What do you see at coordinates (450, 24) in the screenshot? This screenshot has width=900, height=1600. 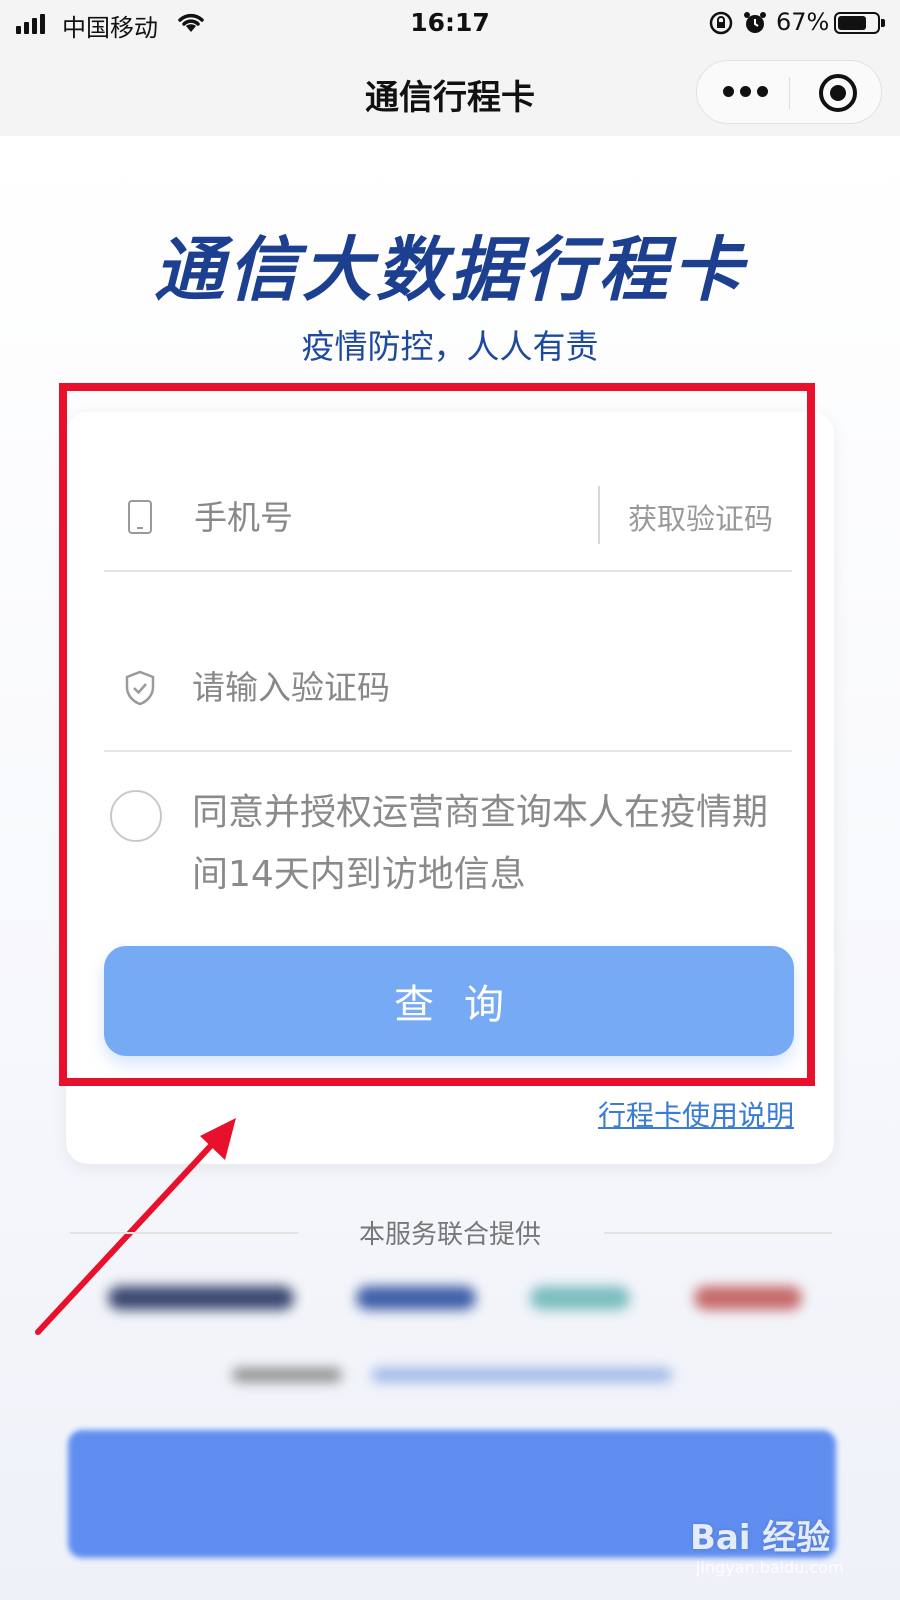 I see `status-bar: 中国移动 16:17 67%` at bounding box center [450, 24].